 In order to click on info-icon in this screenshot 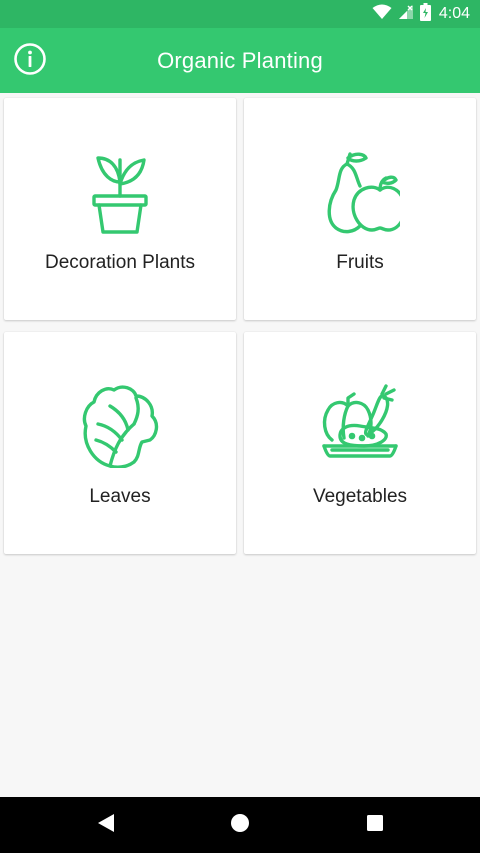, I will do `click(30, 61)`.